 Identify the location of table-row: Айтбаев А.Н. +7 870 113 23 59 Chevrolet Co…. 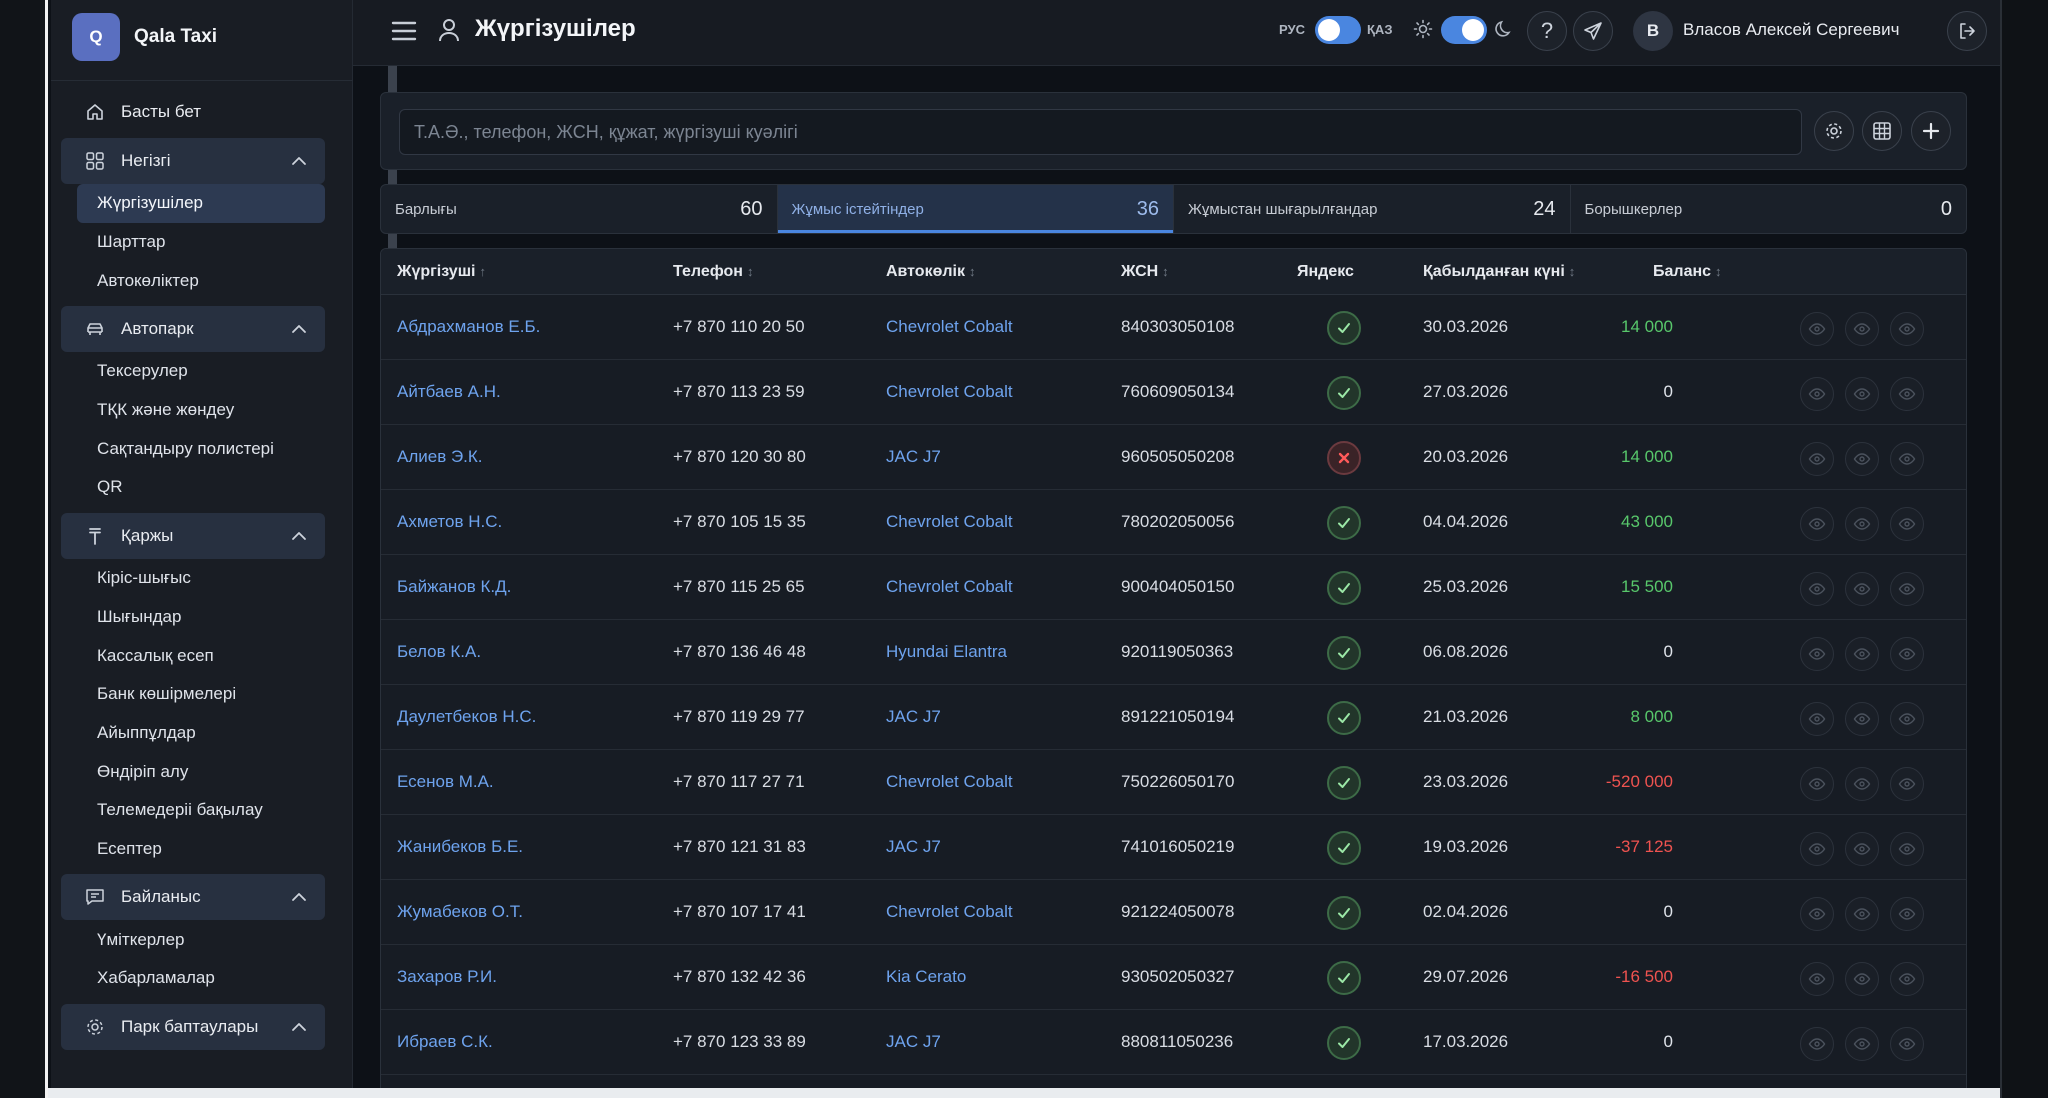
(1173, 392).